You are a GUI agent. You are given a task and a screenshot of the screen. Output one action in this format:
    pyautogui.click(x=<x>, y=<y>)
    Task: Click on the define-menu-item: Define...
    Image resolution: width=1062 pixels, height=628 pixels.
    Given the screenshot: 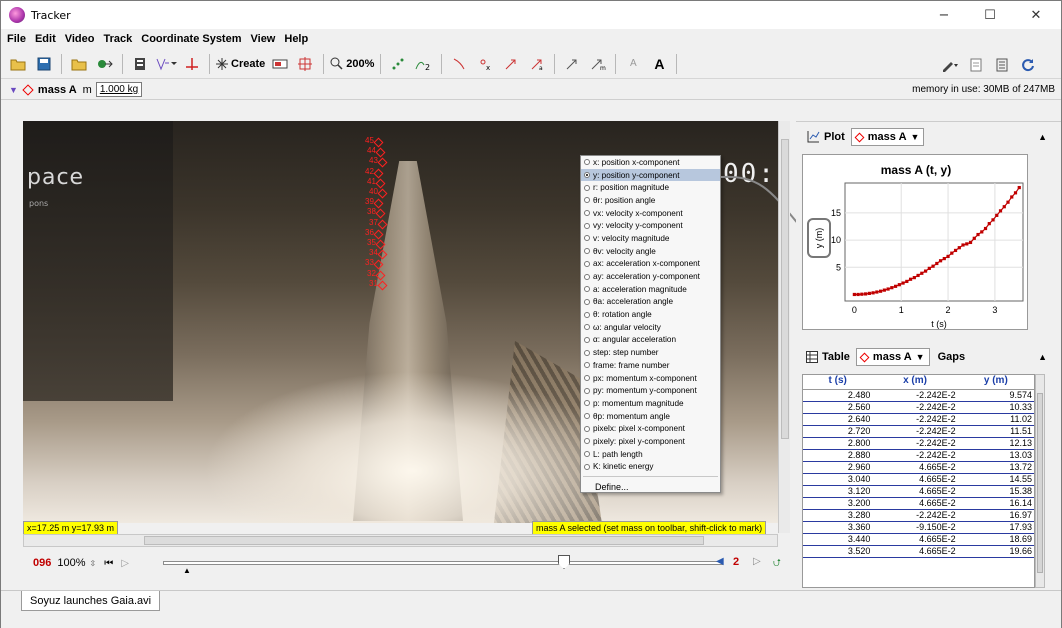 What is the action you would take?
    pyautogui.click(x=650, y=487)
    